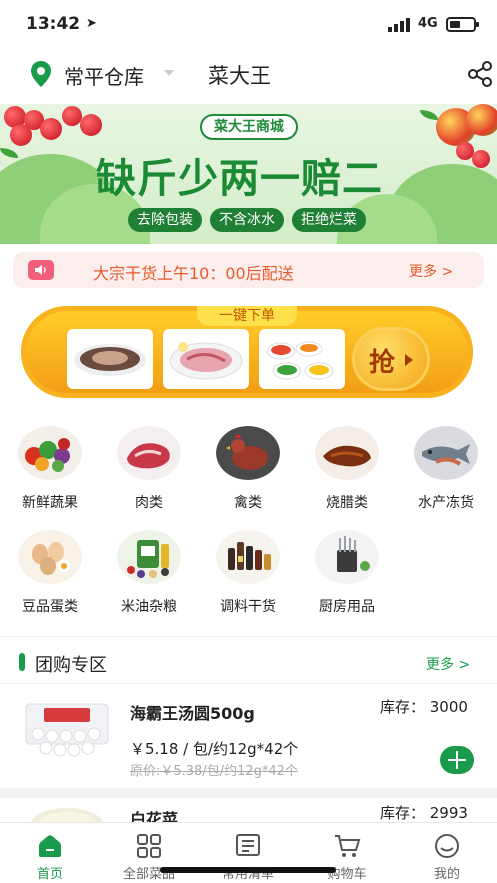 The height and width of the screenshot is (883, 497). What do you see at coordinates (431, 271) in the screenshot?
I see `notice-more-link: 更多 >` at bounding box center [431, 271].